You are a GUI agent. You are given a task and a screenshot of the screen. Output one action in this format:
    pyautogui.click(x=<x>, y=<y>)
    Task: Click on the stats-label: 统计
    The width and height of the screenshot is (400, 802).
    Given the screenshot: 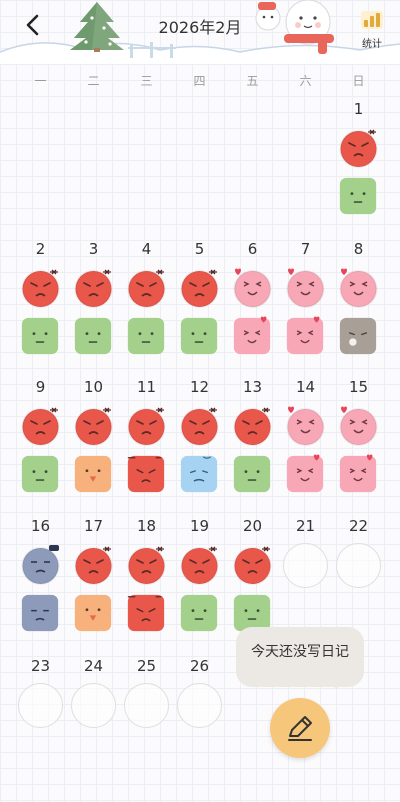 What is the action you would take?
    pyautogui.click(x=372, y=44)
    